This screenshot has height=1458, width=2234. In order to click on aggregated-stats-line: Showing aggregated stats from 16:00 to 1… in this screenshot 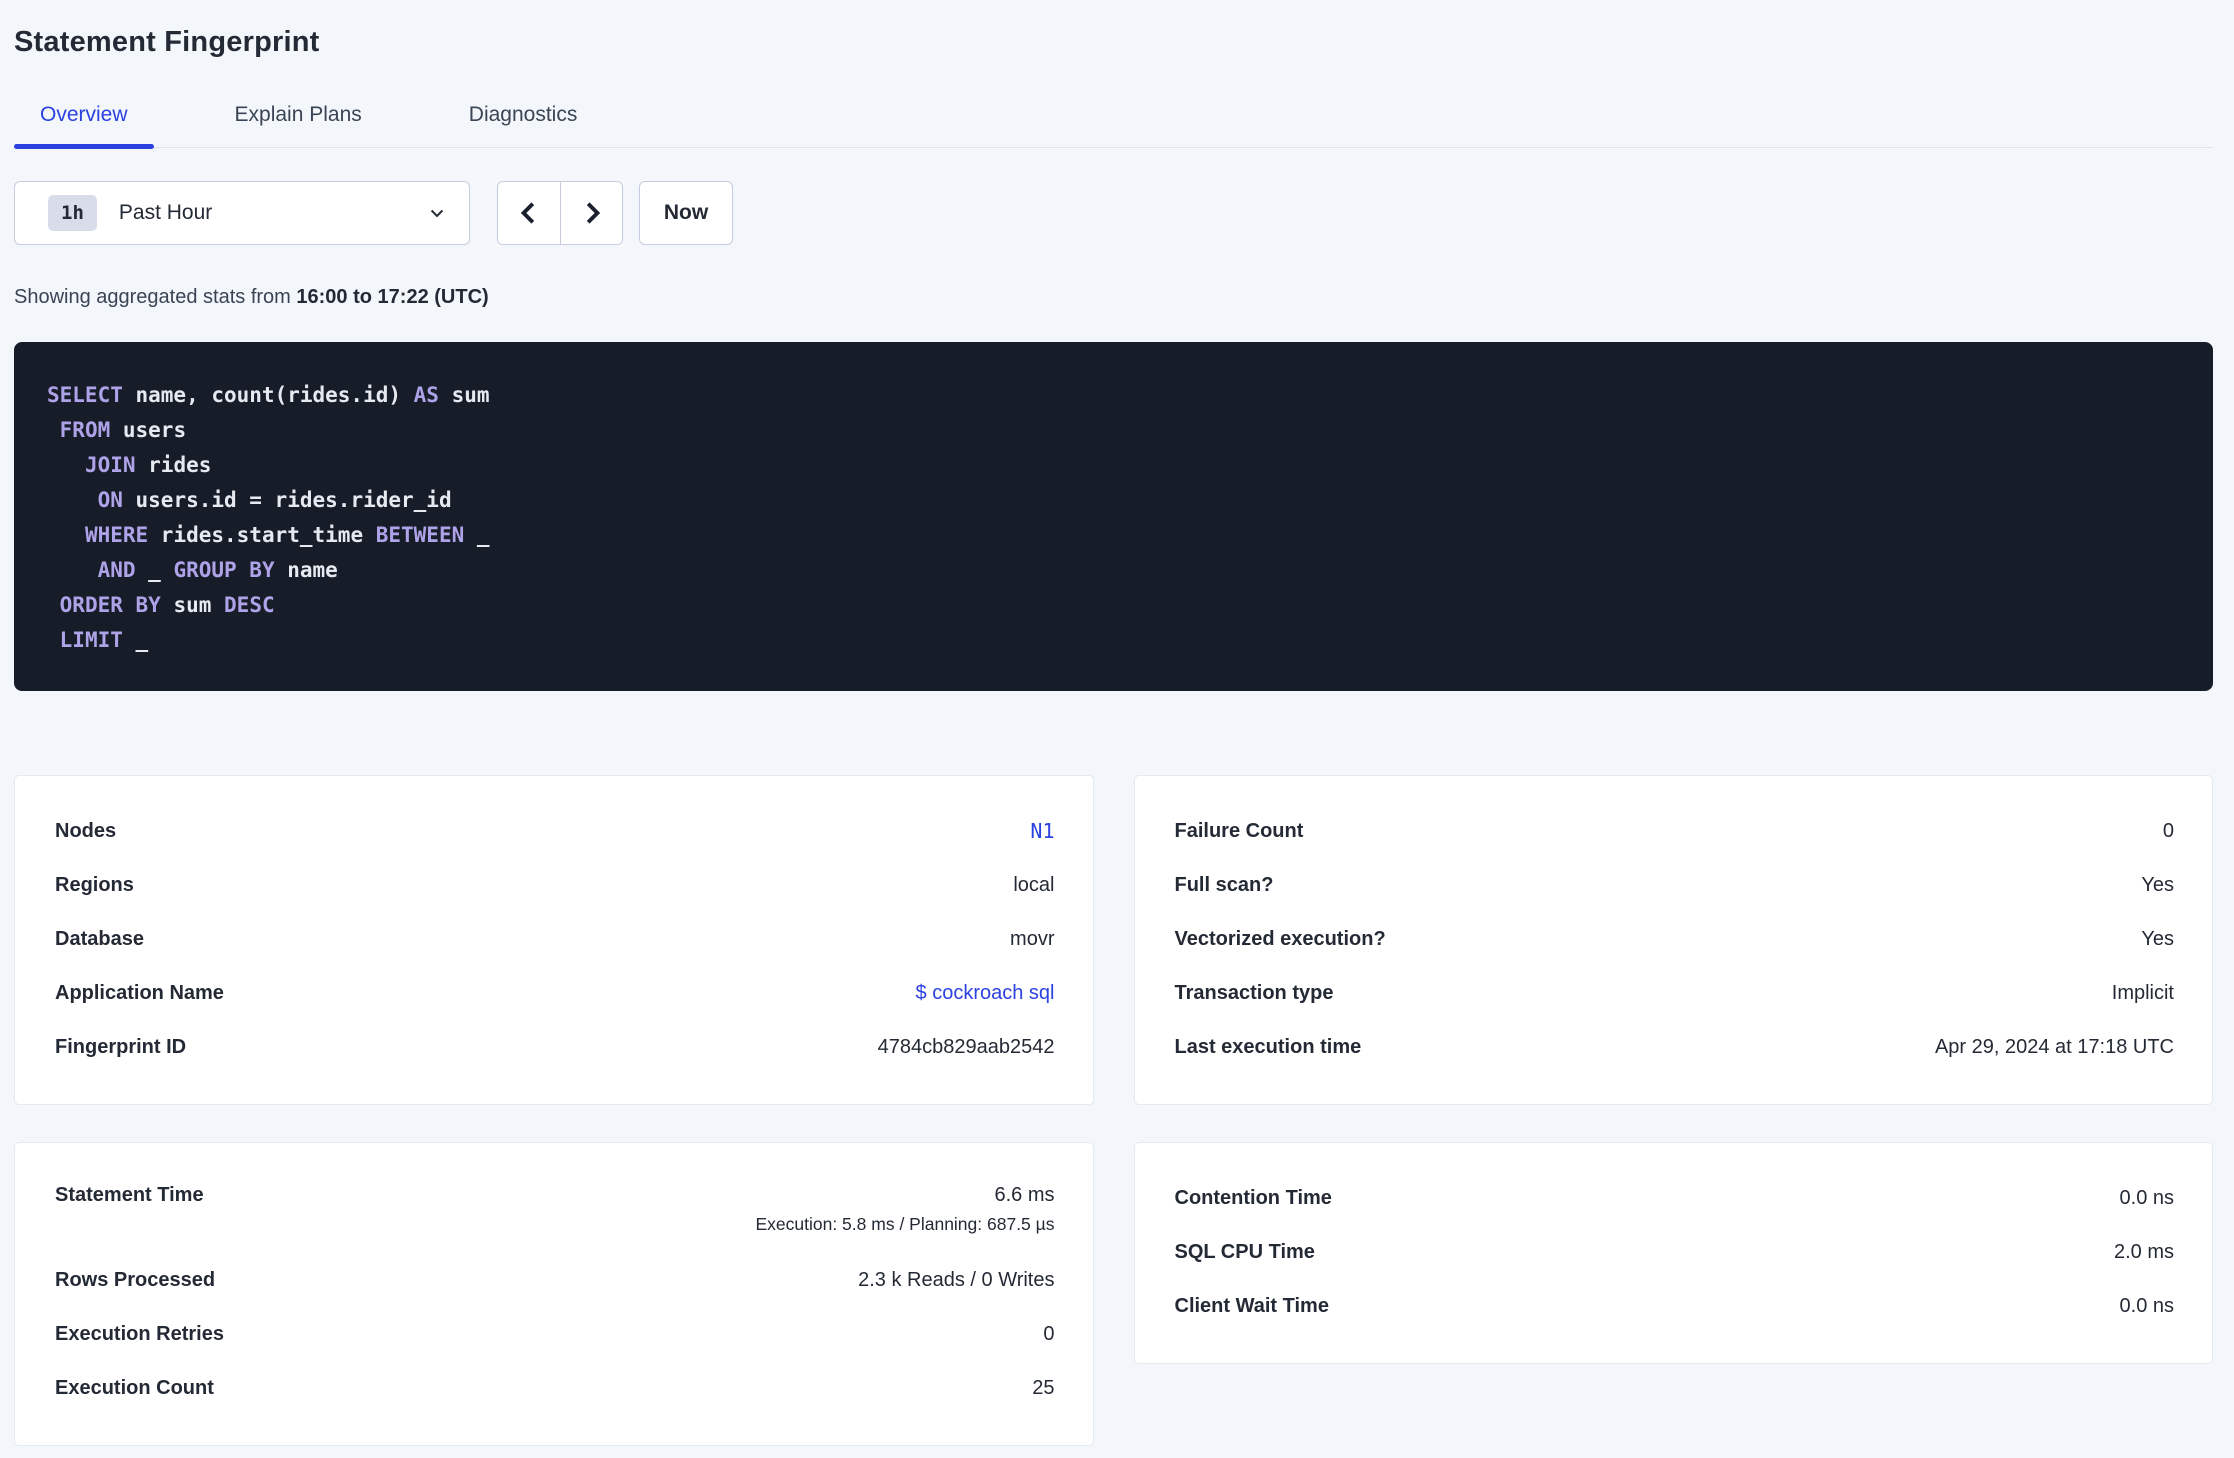, I will do `click(1113, 297)`.